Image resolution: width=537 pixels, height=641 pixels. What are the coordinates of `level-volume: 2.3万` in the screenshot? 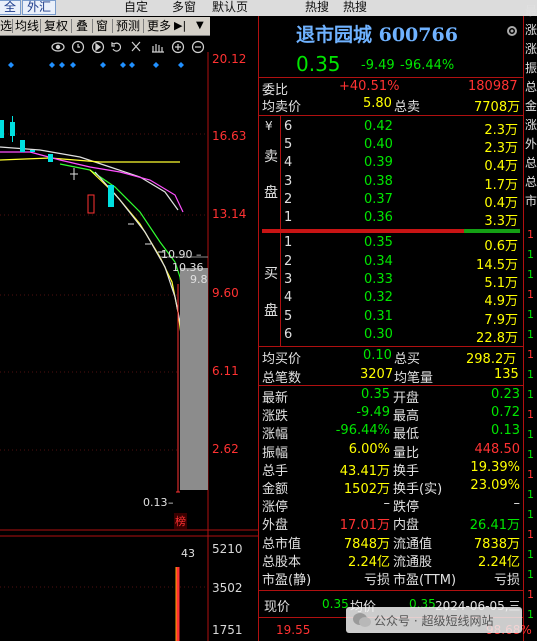 It's located at (501, 148).